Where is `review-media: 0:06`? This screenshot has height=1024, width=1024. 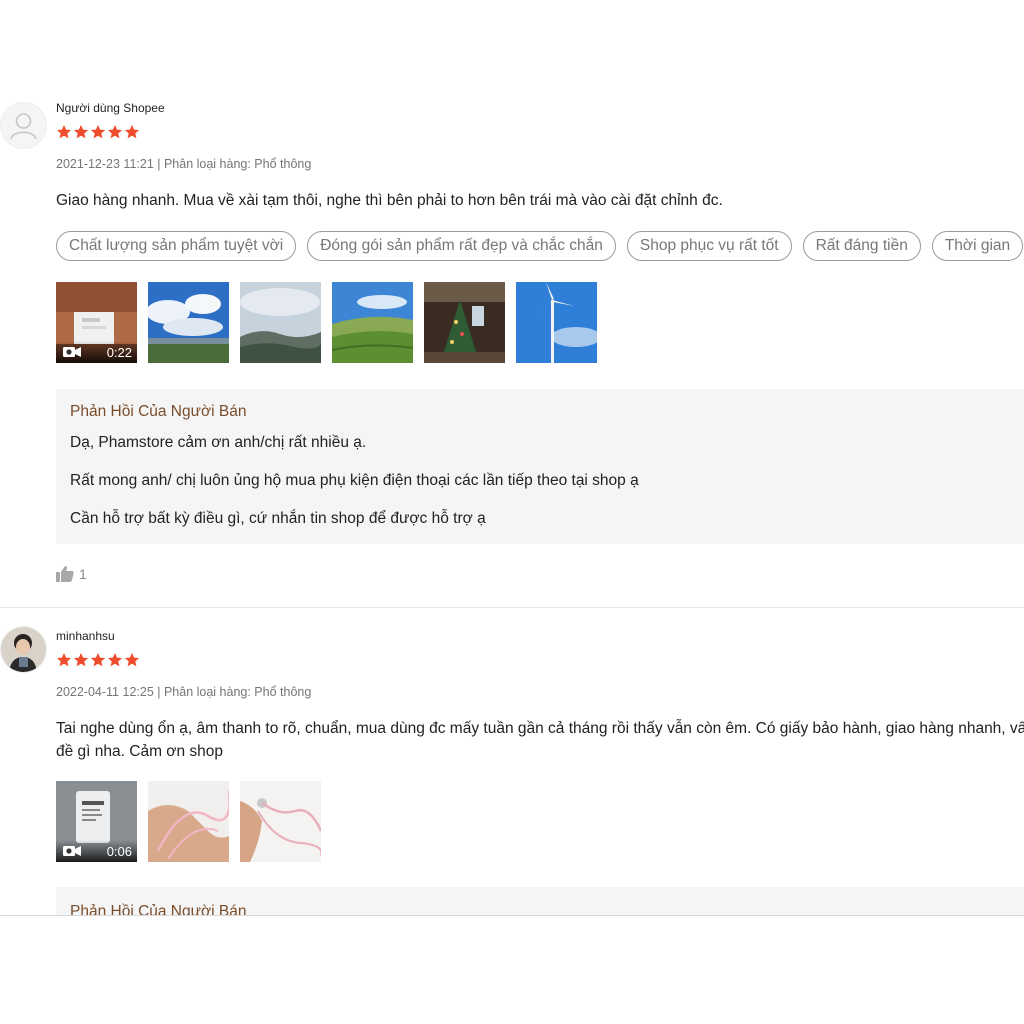
review-media: 0:06 is located at coordinates (188, 821).